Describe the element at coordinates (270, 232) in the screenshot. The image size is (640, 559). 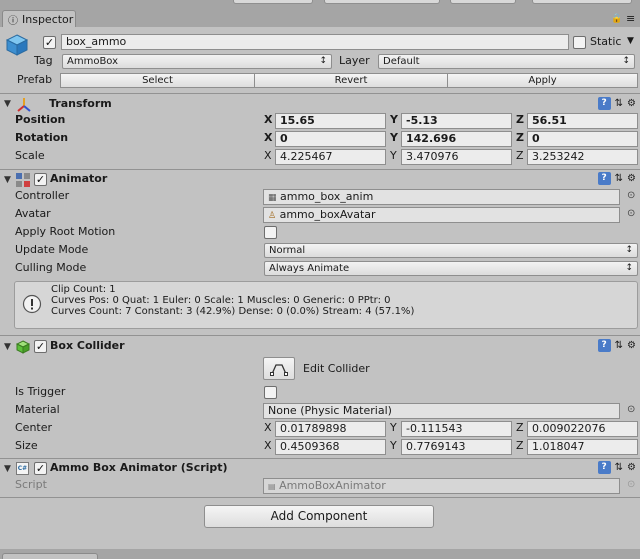
I see `apply-root-motion-checkbox` at that location.